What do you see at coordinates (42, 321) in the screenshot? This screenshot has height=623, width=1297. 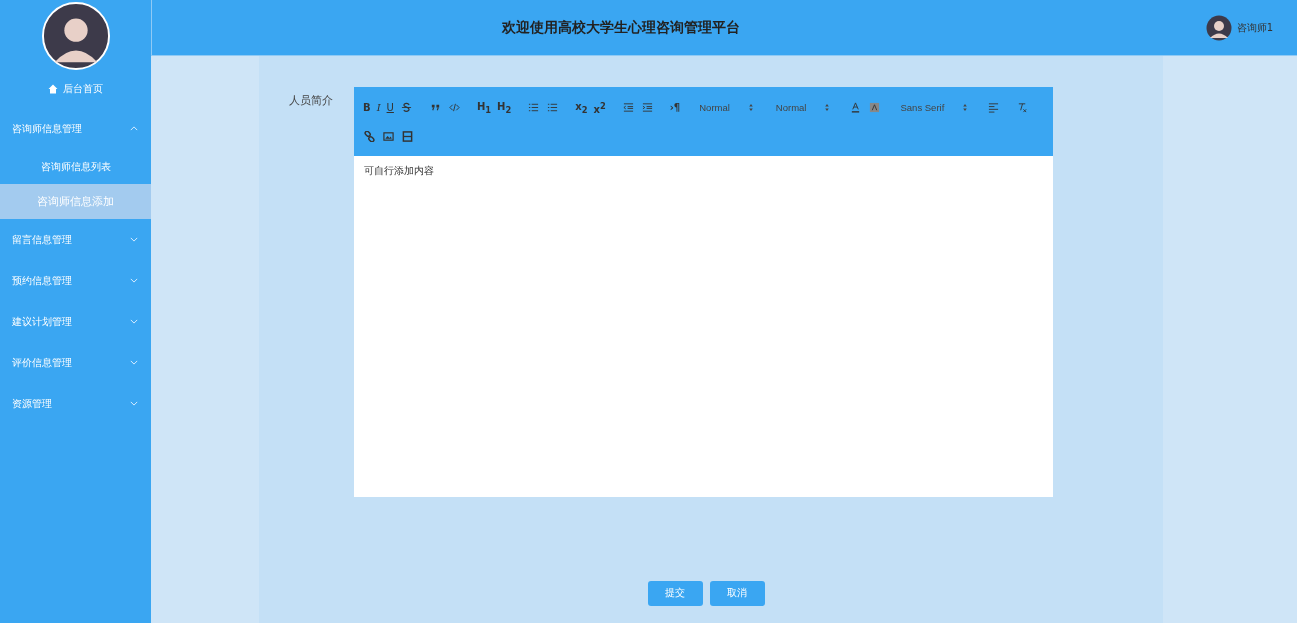 I see `menu-label: 建议计划管理` at bounding box center [42, 321].